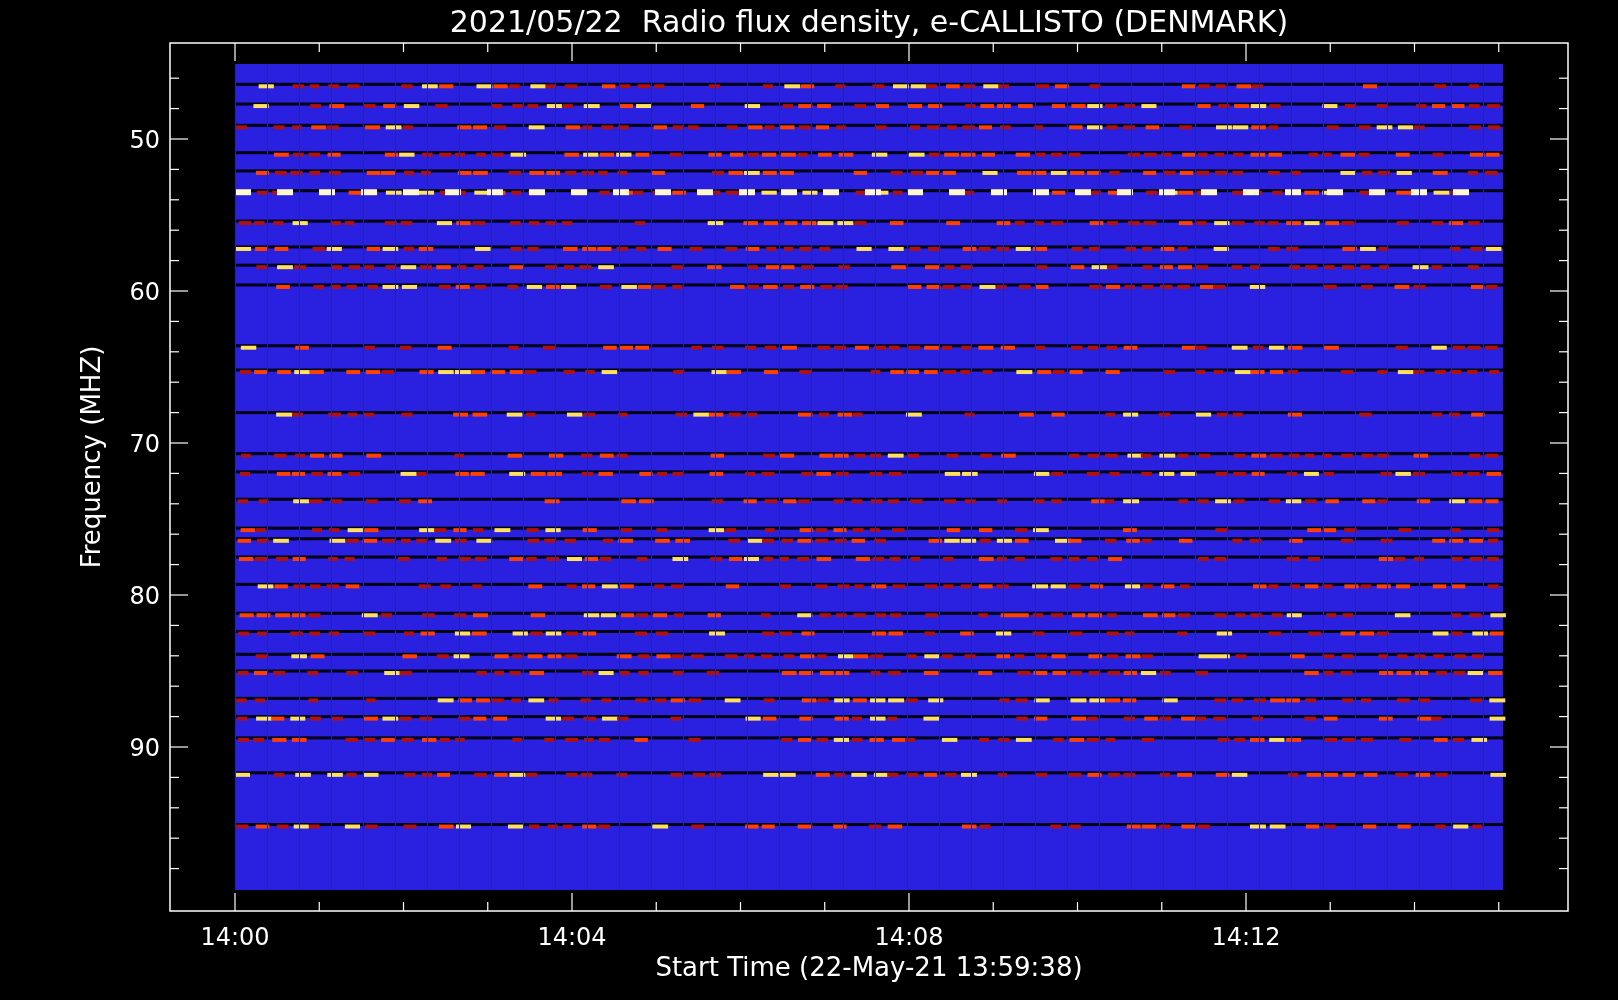 The width and height of the screenshot is (1618, 1000). I want to click on x-tick-label: 14:00, so click(235, 937).